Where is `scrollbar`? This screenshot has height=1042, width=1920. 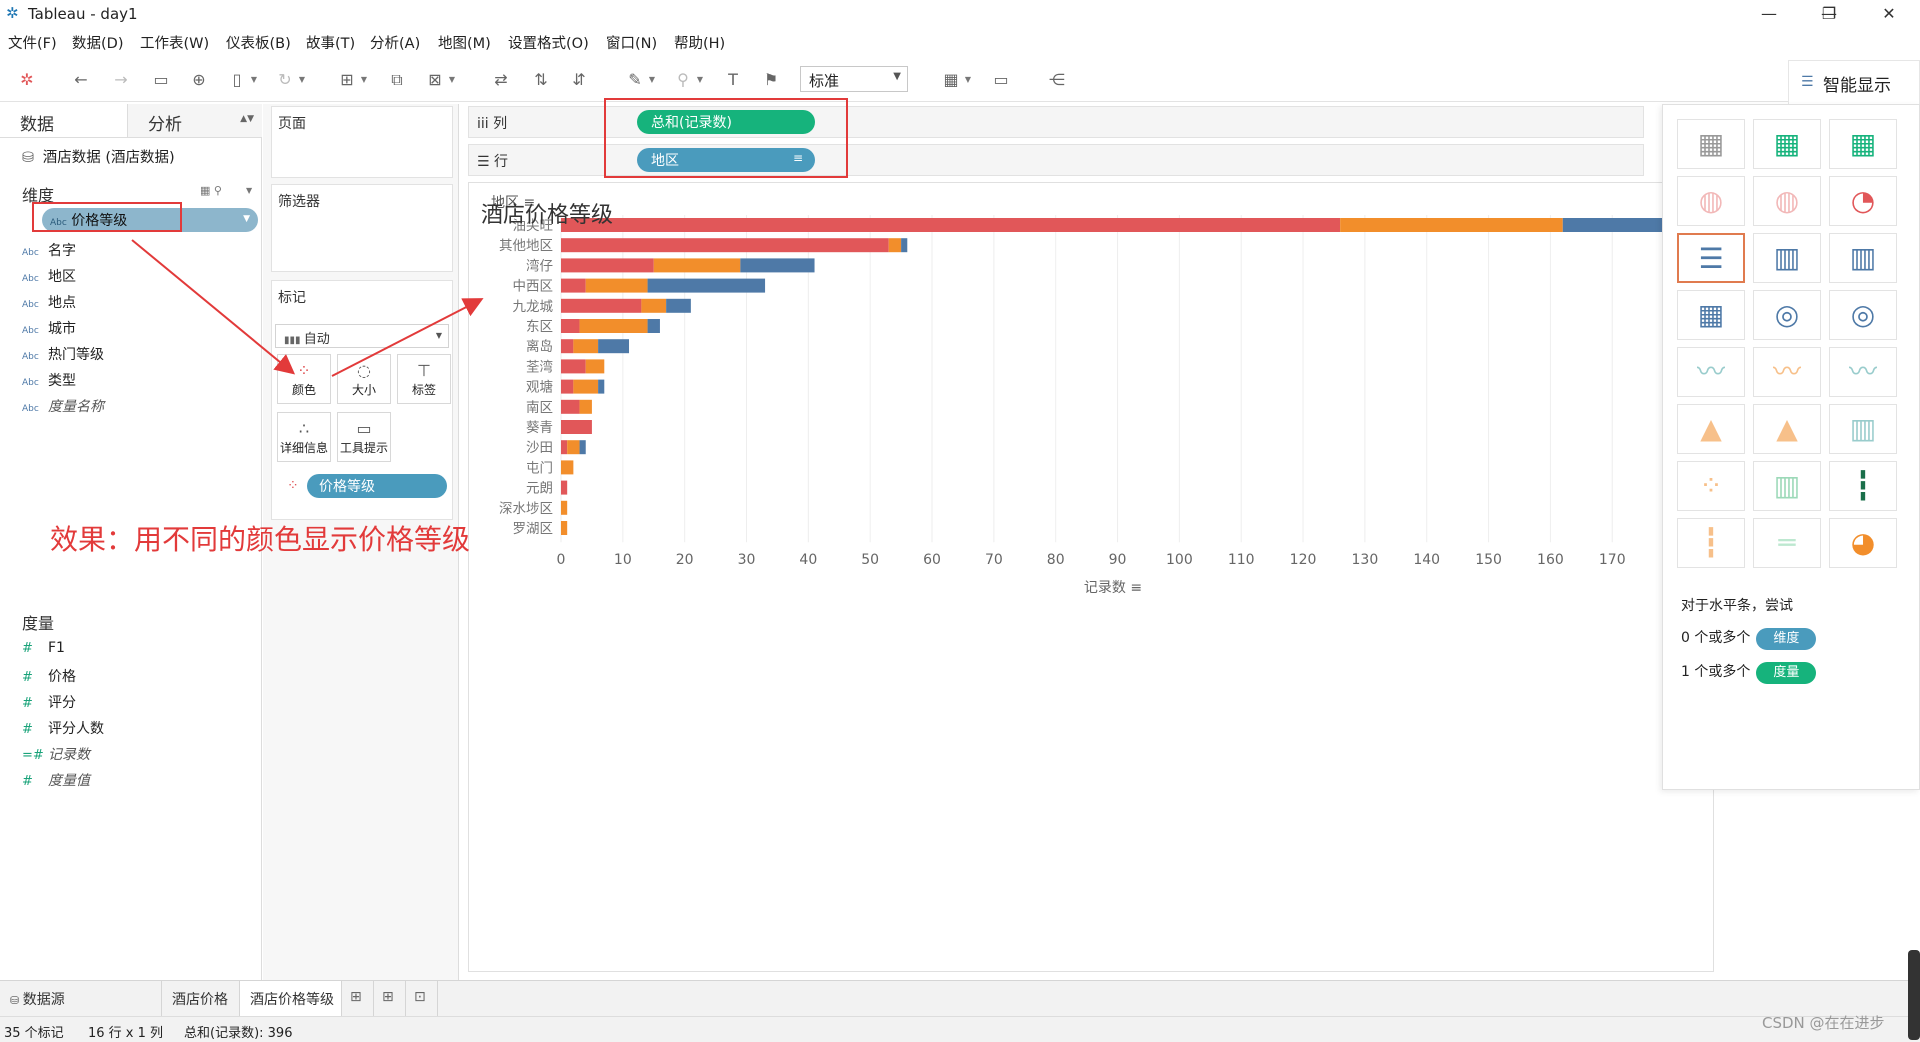 scrollbar is located at coordinates (1914, 995).